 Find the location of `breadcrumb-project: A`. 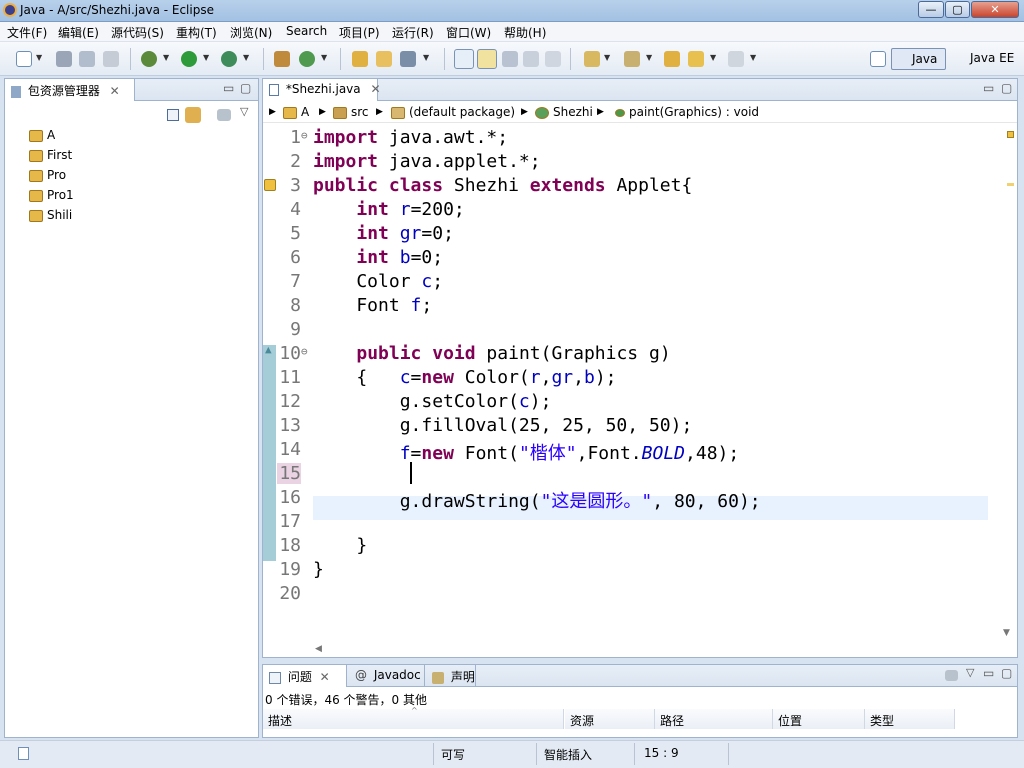

breadcrumb-project: A is located at coordinates (296, 112).